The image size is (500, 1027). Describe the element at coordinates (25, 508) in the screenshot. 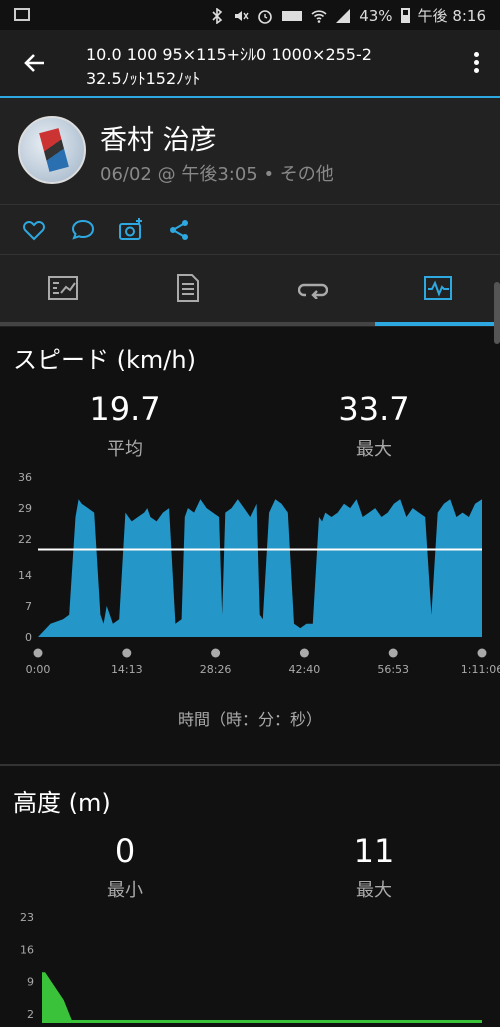

I see `speed-y-tick: 29` at that location.